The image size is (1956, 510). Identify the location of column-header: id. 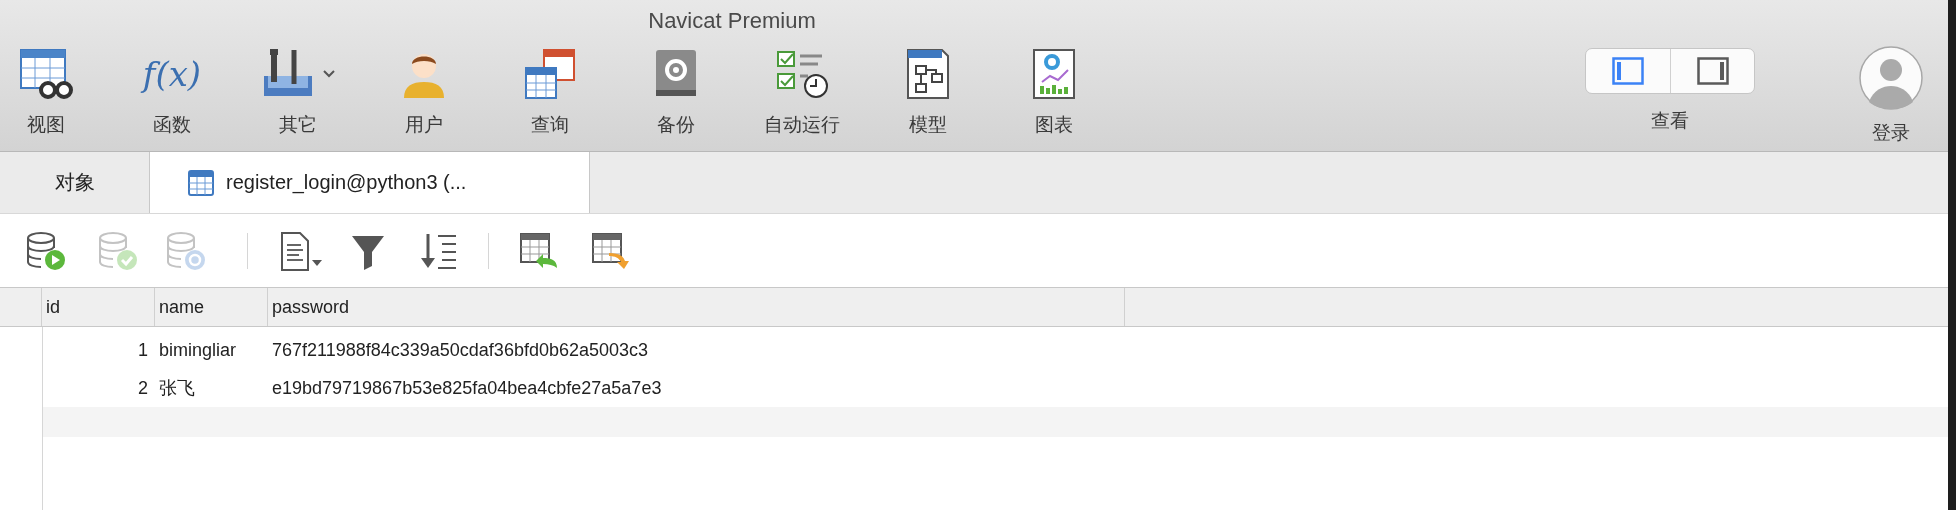
(98, 307).